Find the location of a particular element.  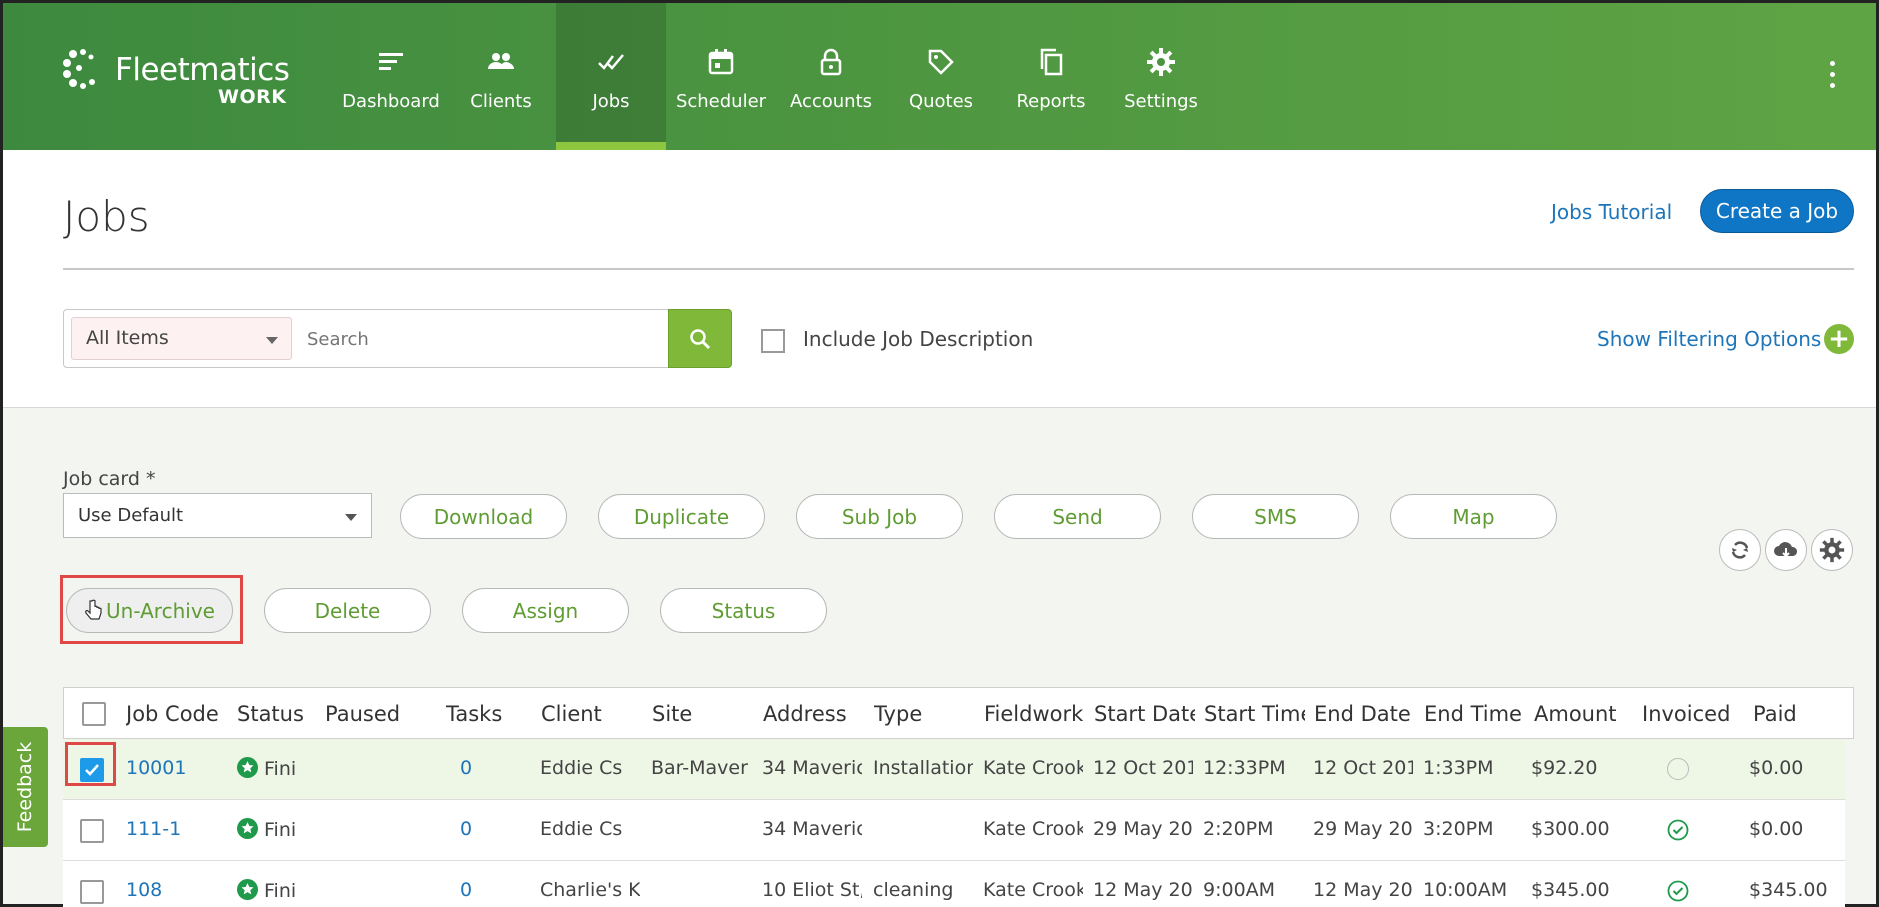

col-header: Tasks is located at coordinates (486, 714).